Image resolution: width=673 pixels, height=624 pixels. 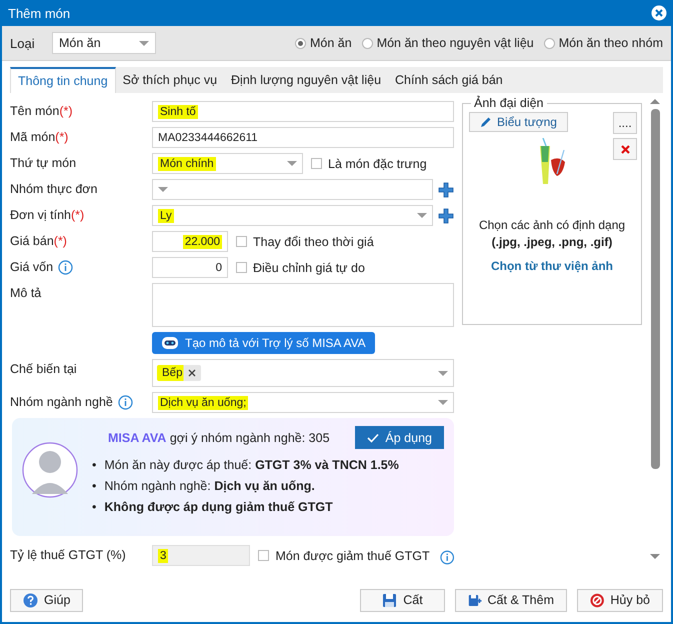 I want to click on scrollbar, so click(x=655, y=329).